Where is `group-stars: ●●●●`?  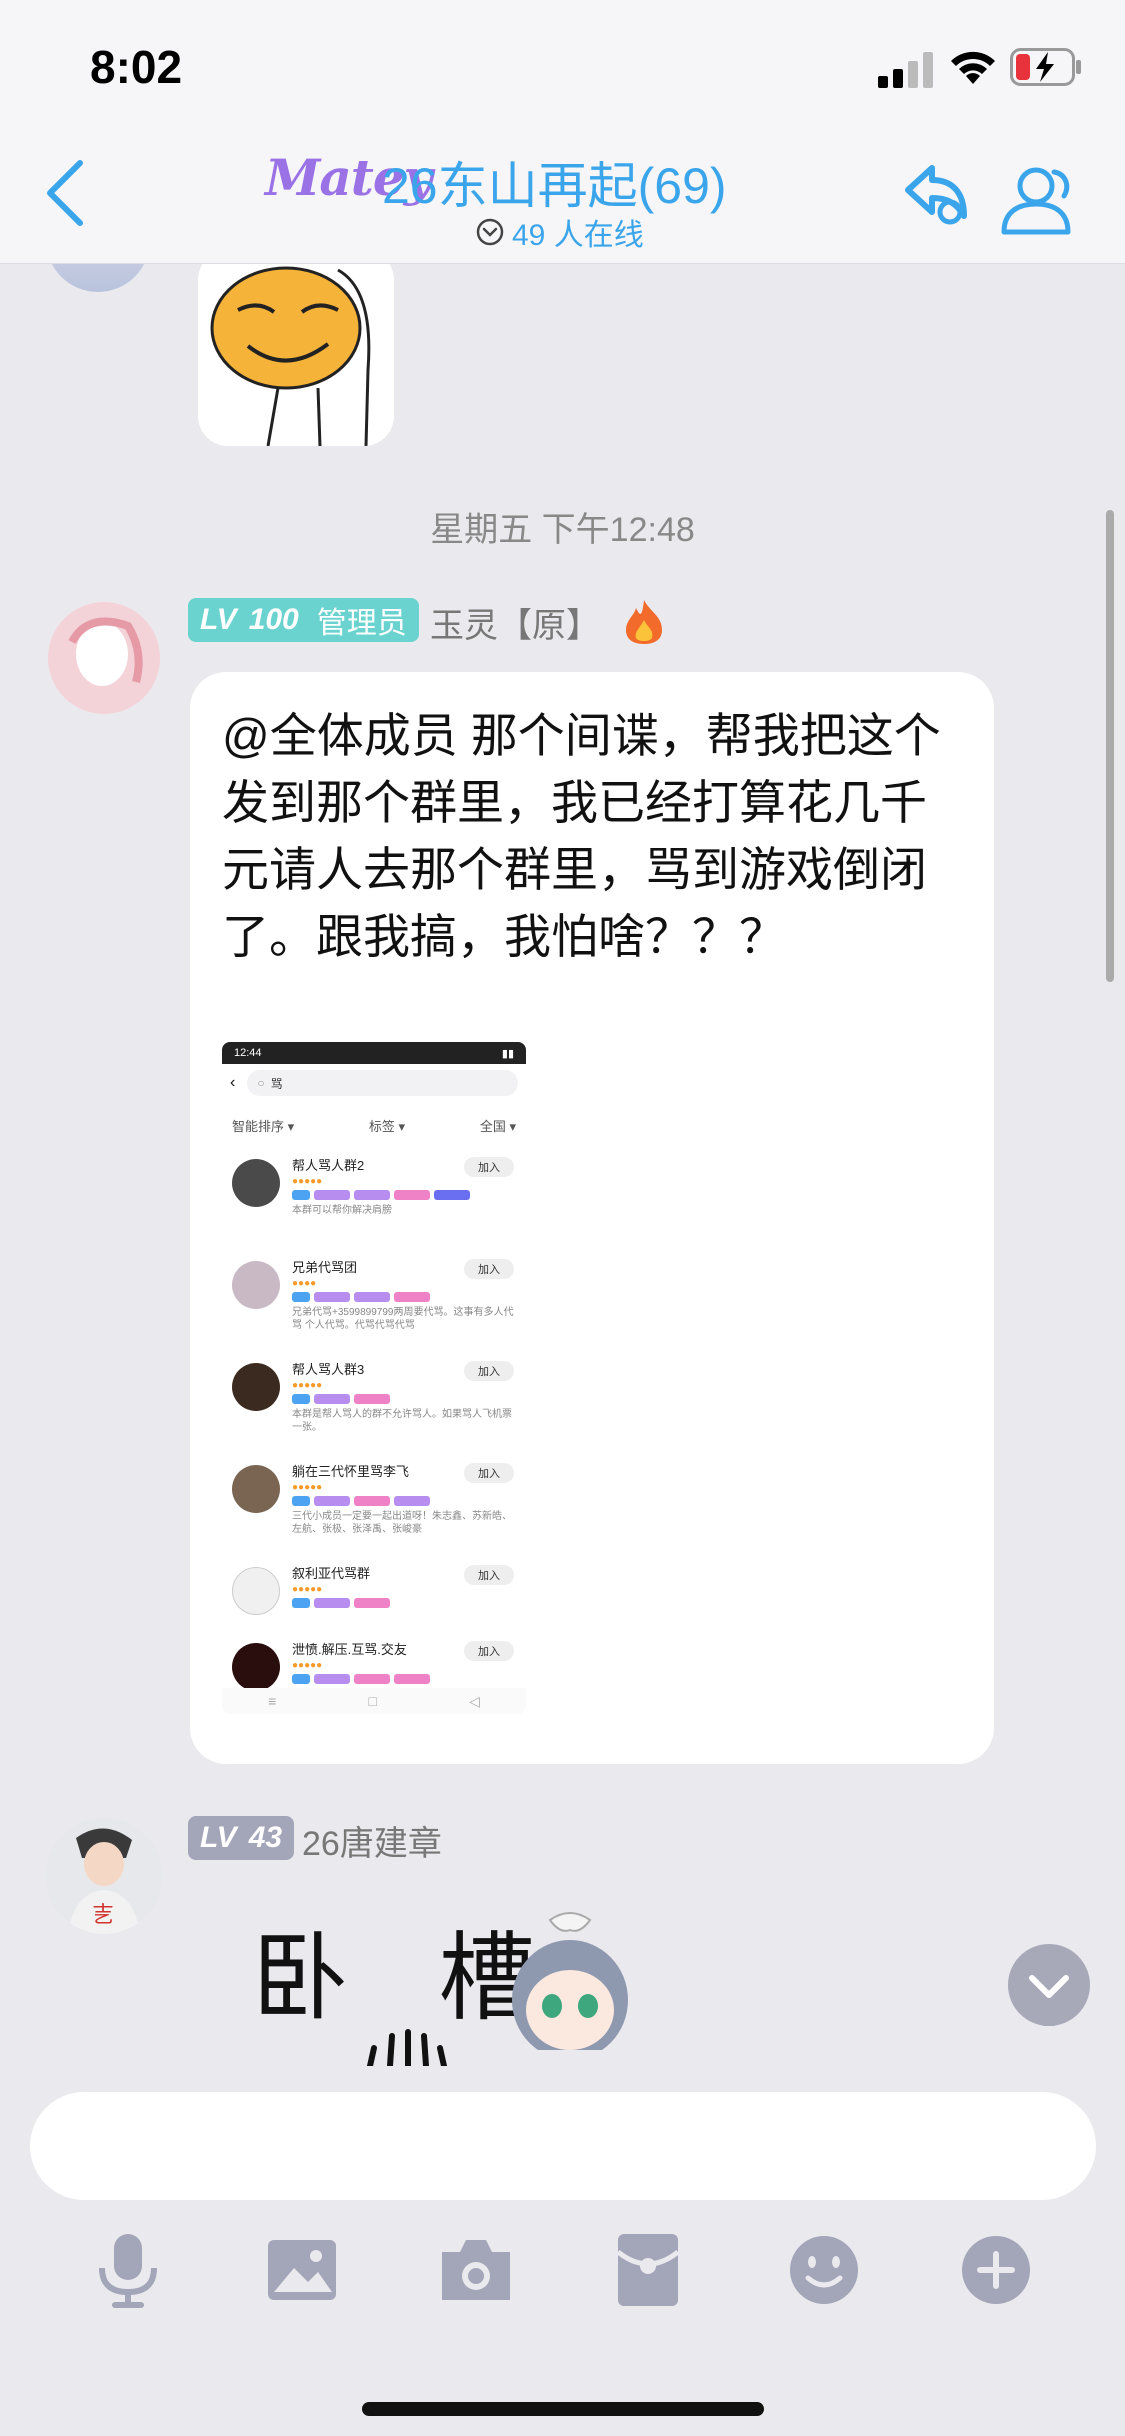 group-stars: ●●●● is located at coordinates (304, 1283).